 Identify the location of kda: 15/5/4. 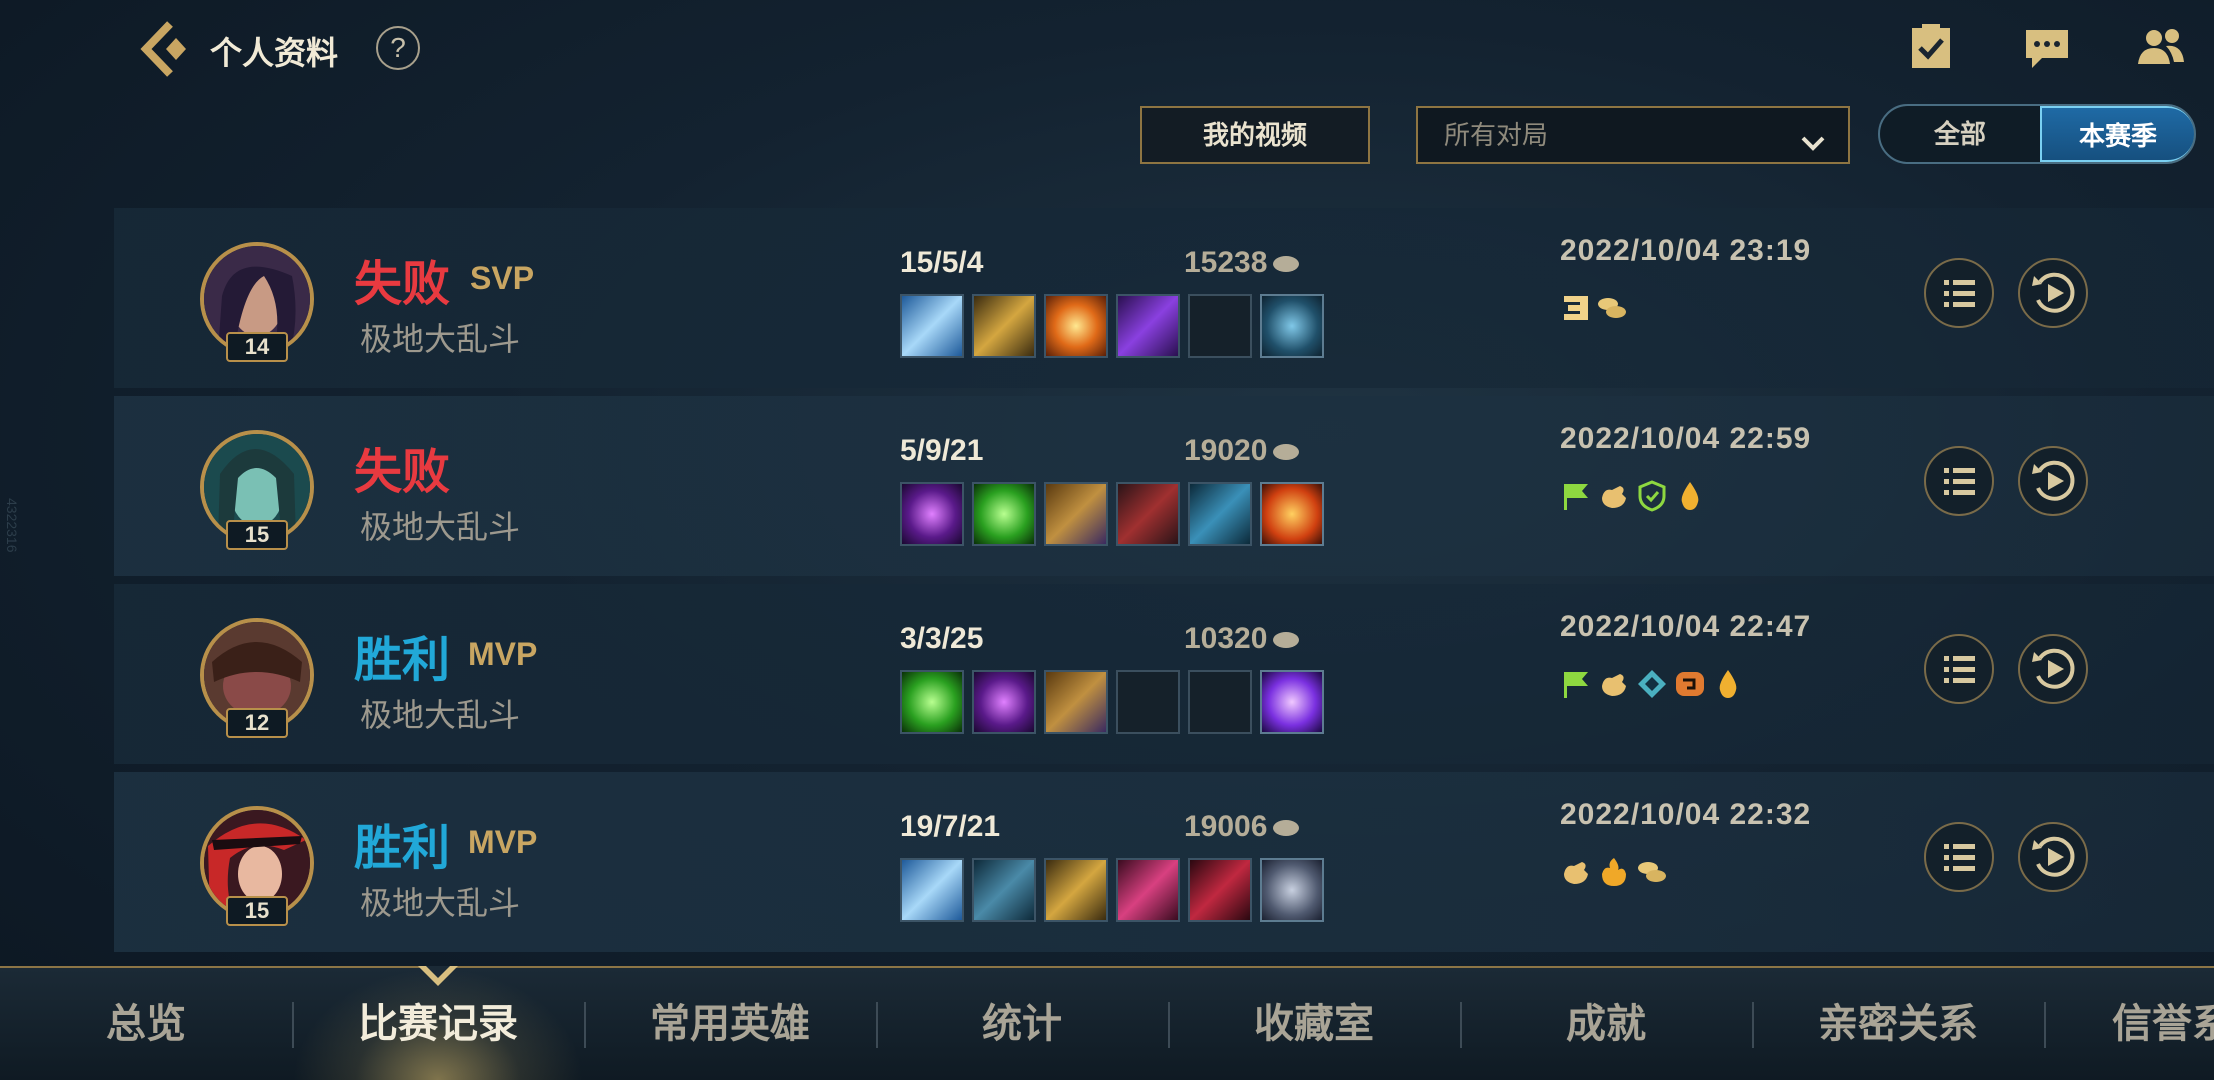
(942, 262).